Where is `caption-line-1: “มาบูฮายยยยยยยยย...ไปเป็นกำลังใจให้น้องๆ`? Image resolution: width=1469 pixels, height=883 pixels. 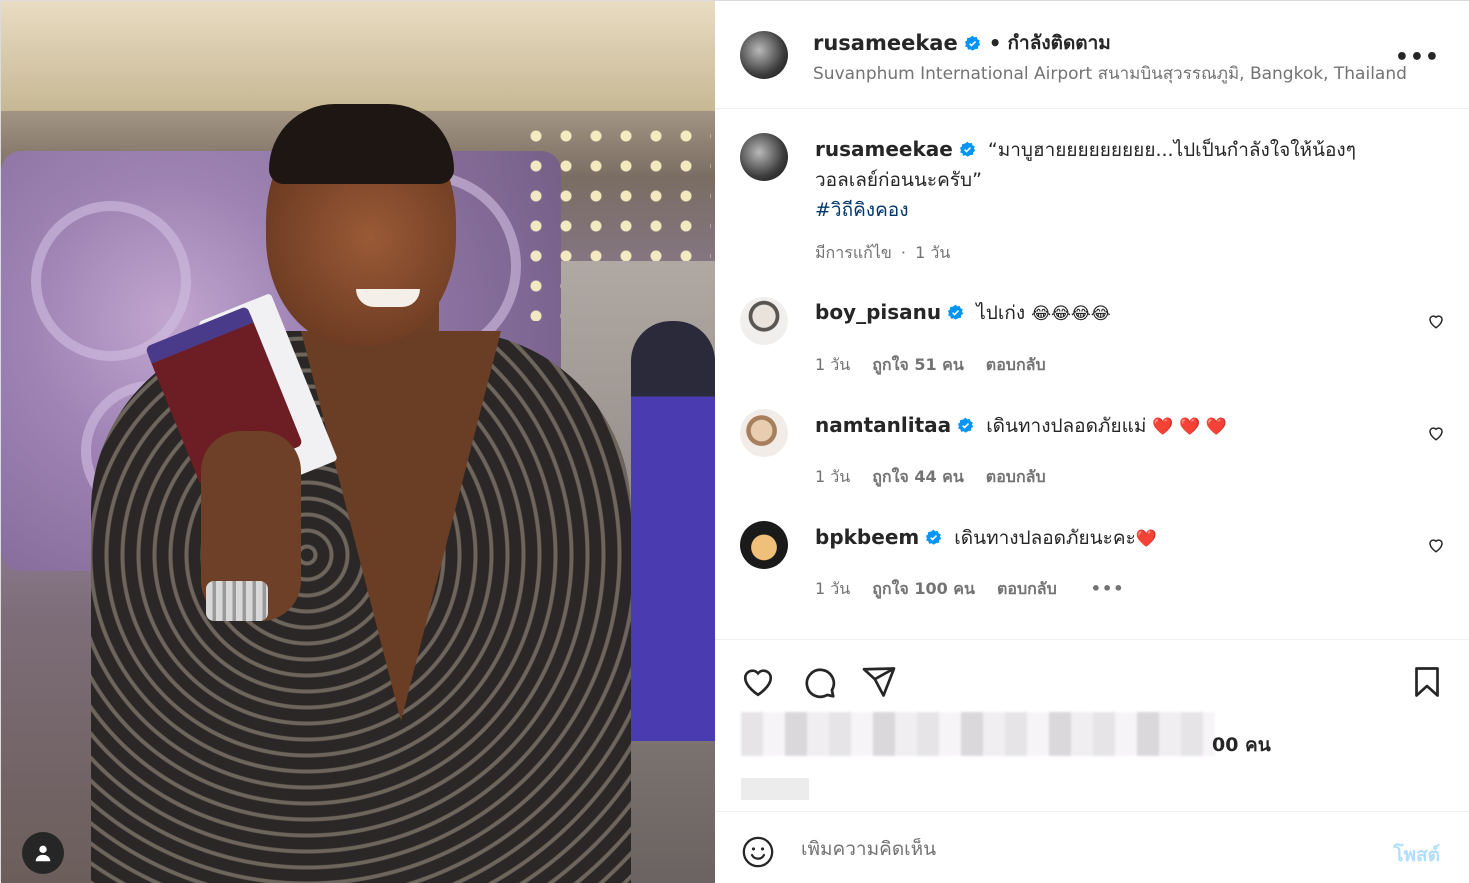 caption-line-1: “มาบูฮายยยยยยยยย...ไปเป็นกำลังใจให้น้องๆ is located at coordinates (1171, 150).